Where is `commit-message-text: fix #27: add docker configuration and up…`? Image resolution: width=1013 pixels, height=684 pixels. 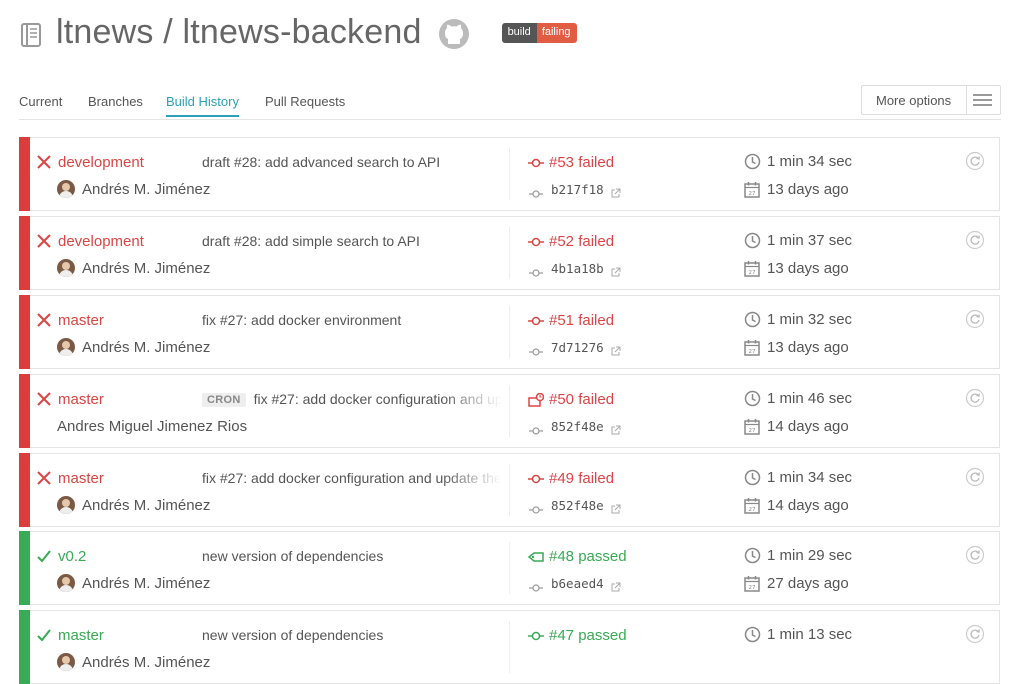 commit-message-text: fix #27: add docker configuration and up… is located at coordinates (352, 478).